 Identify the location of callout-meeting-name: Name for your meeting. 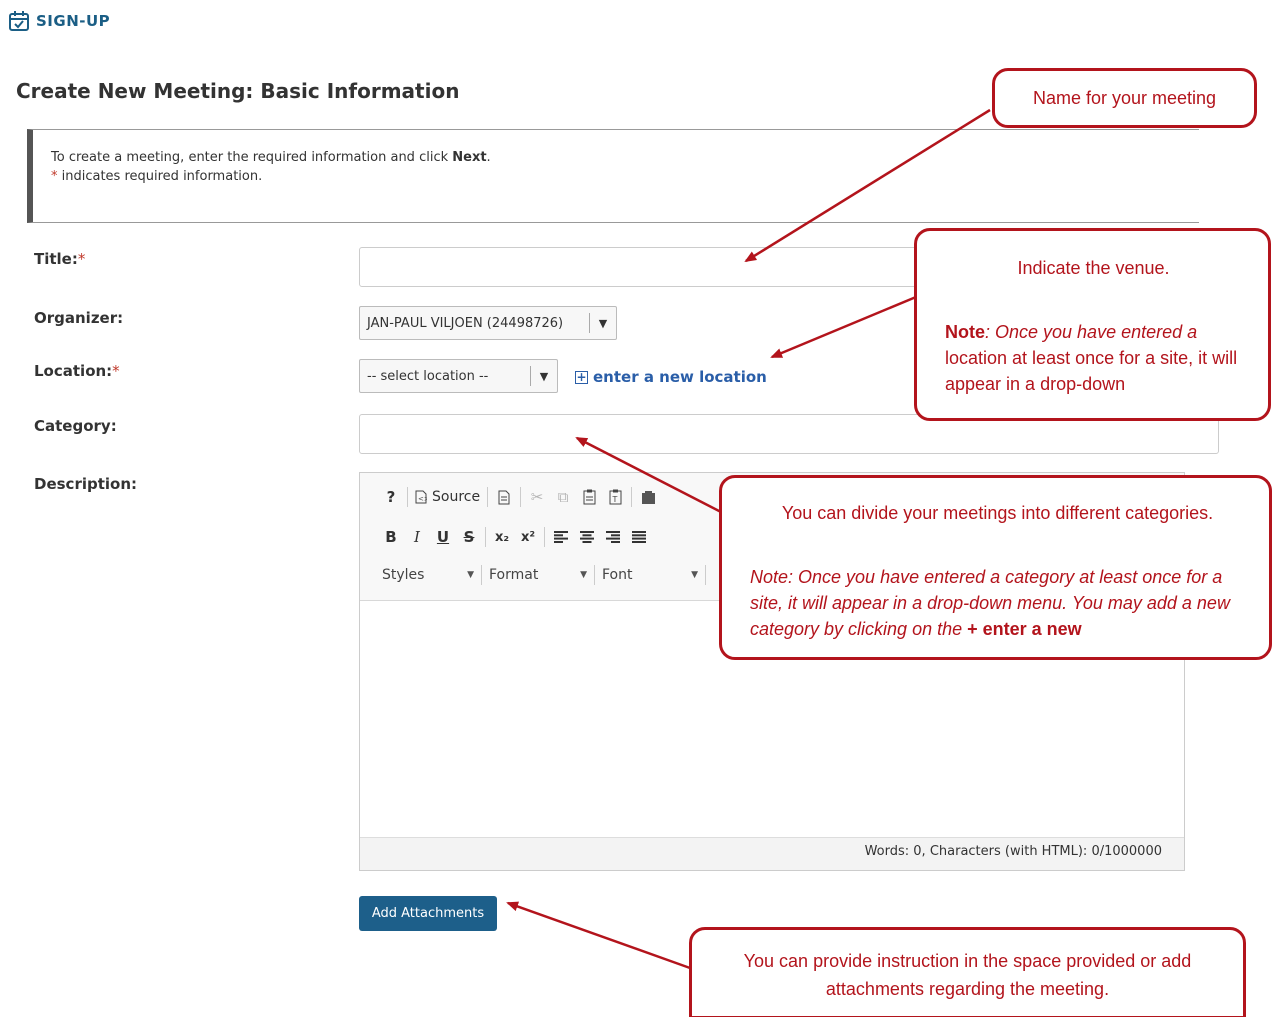
(1124, 98).